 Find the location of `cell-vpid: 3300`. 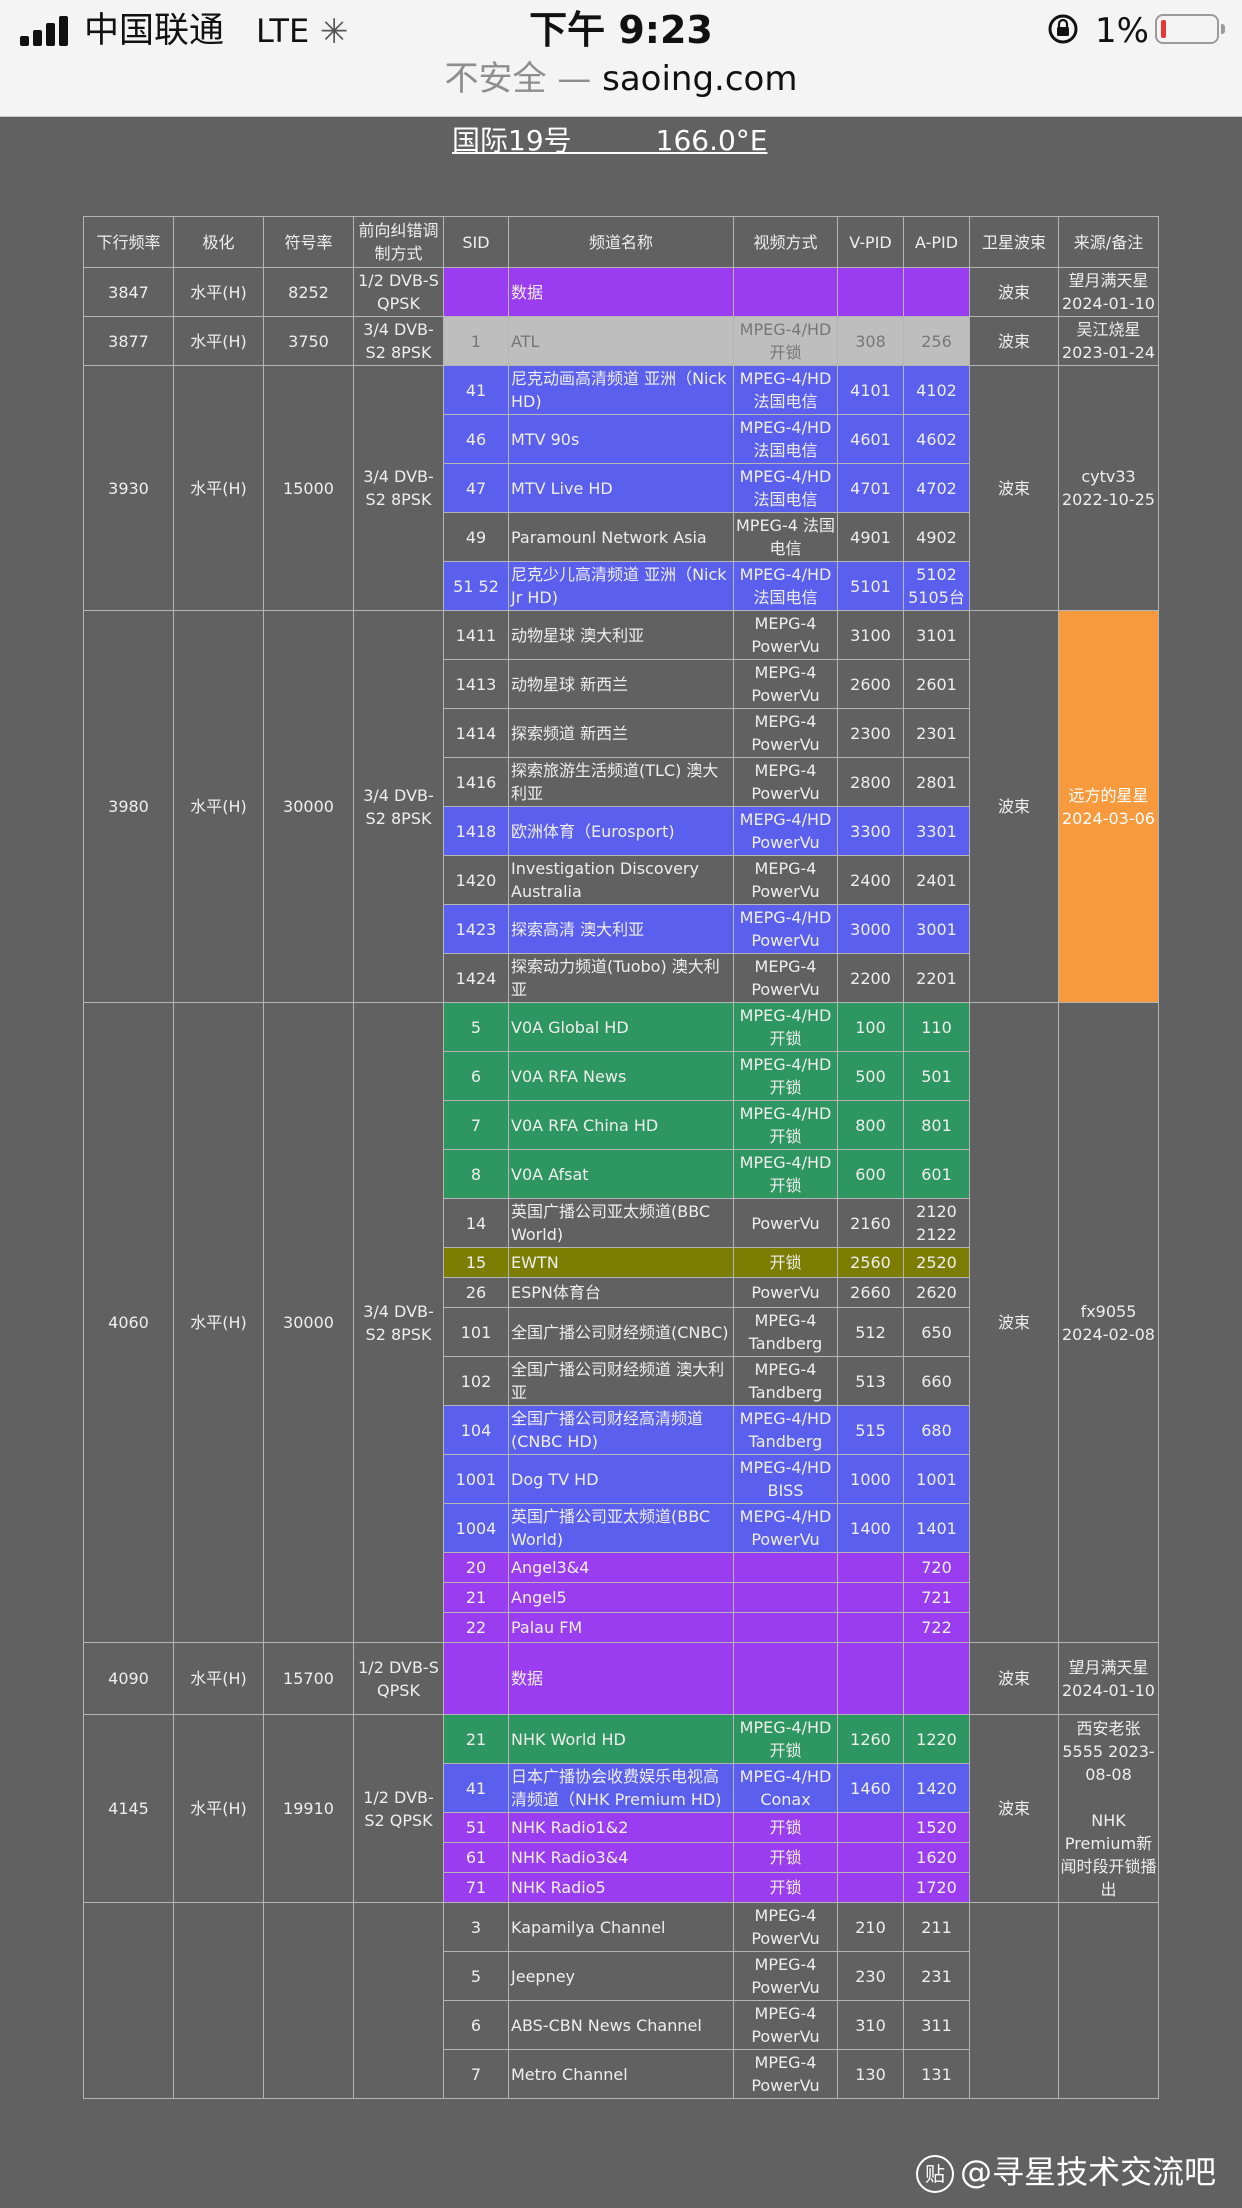

cell-vpid: 3300 is located at coordinates (870, 831).